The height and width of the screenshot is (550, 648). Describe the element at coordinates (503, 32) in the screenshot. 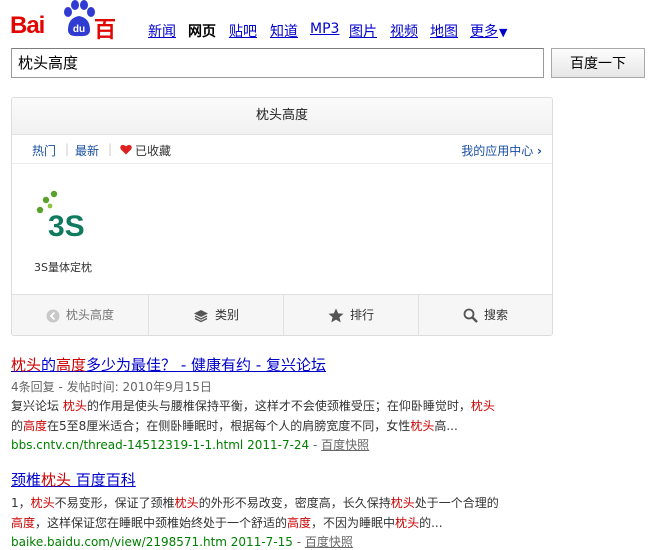

I see `triangle-down-icon: ▼` at that location.